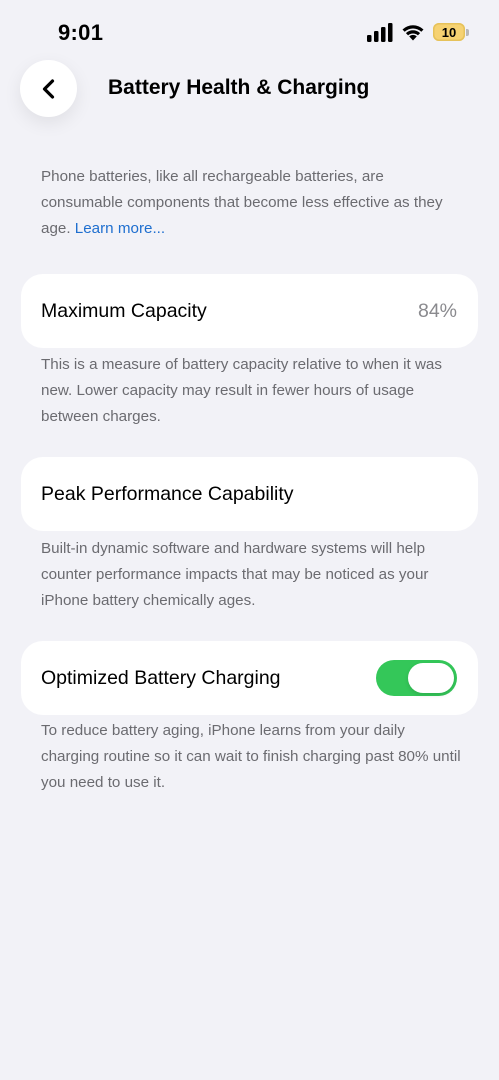  I want to click on battery-icon: 10, so click(451, 32).